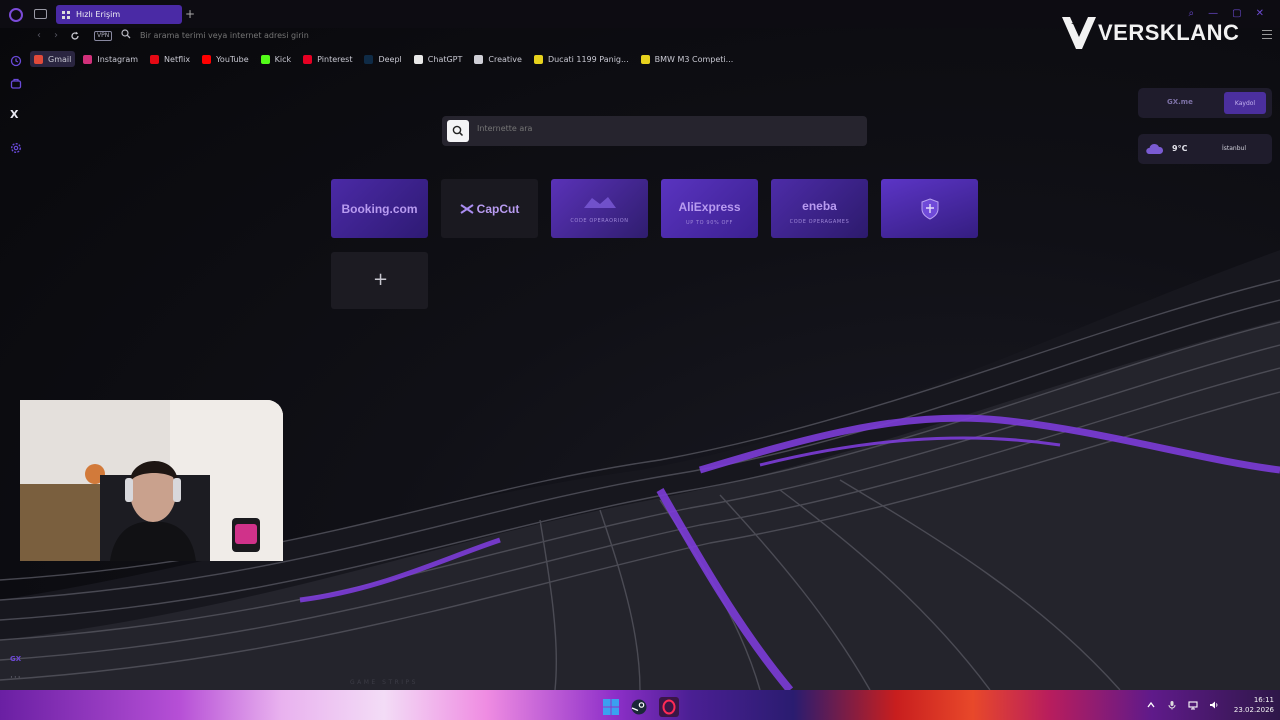 Image resolution: width=1280 pixels, height=720 pixels. I want to click on tab-hizli-erisim: Hızlı Erişim, so click(119, 14).